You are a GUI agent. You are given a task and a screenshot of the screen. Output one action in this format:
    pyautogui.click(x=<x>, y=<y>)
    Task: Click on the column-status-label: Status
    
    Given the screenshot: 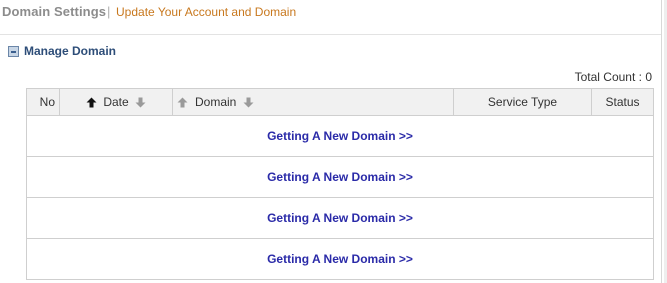 What is the action you would take?
    pyautogui.click(x=622, y=102)
    